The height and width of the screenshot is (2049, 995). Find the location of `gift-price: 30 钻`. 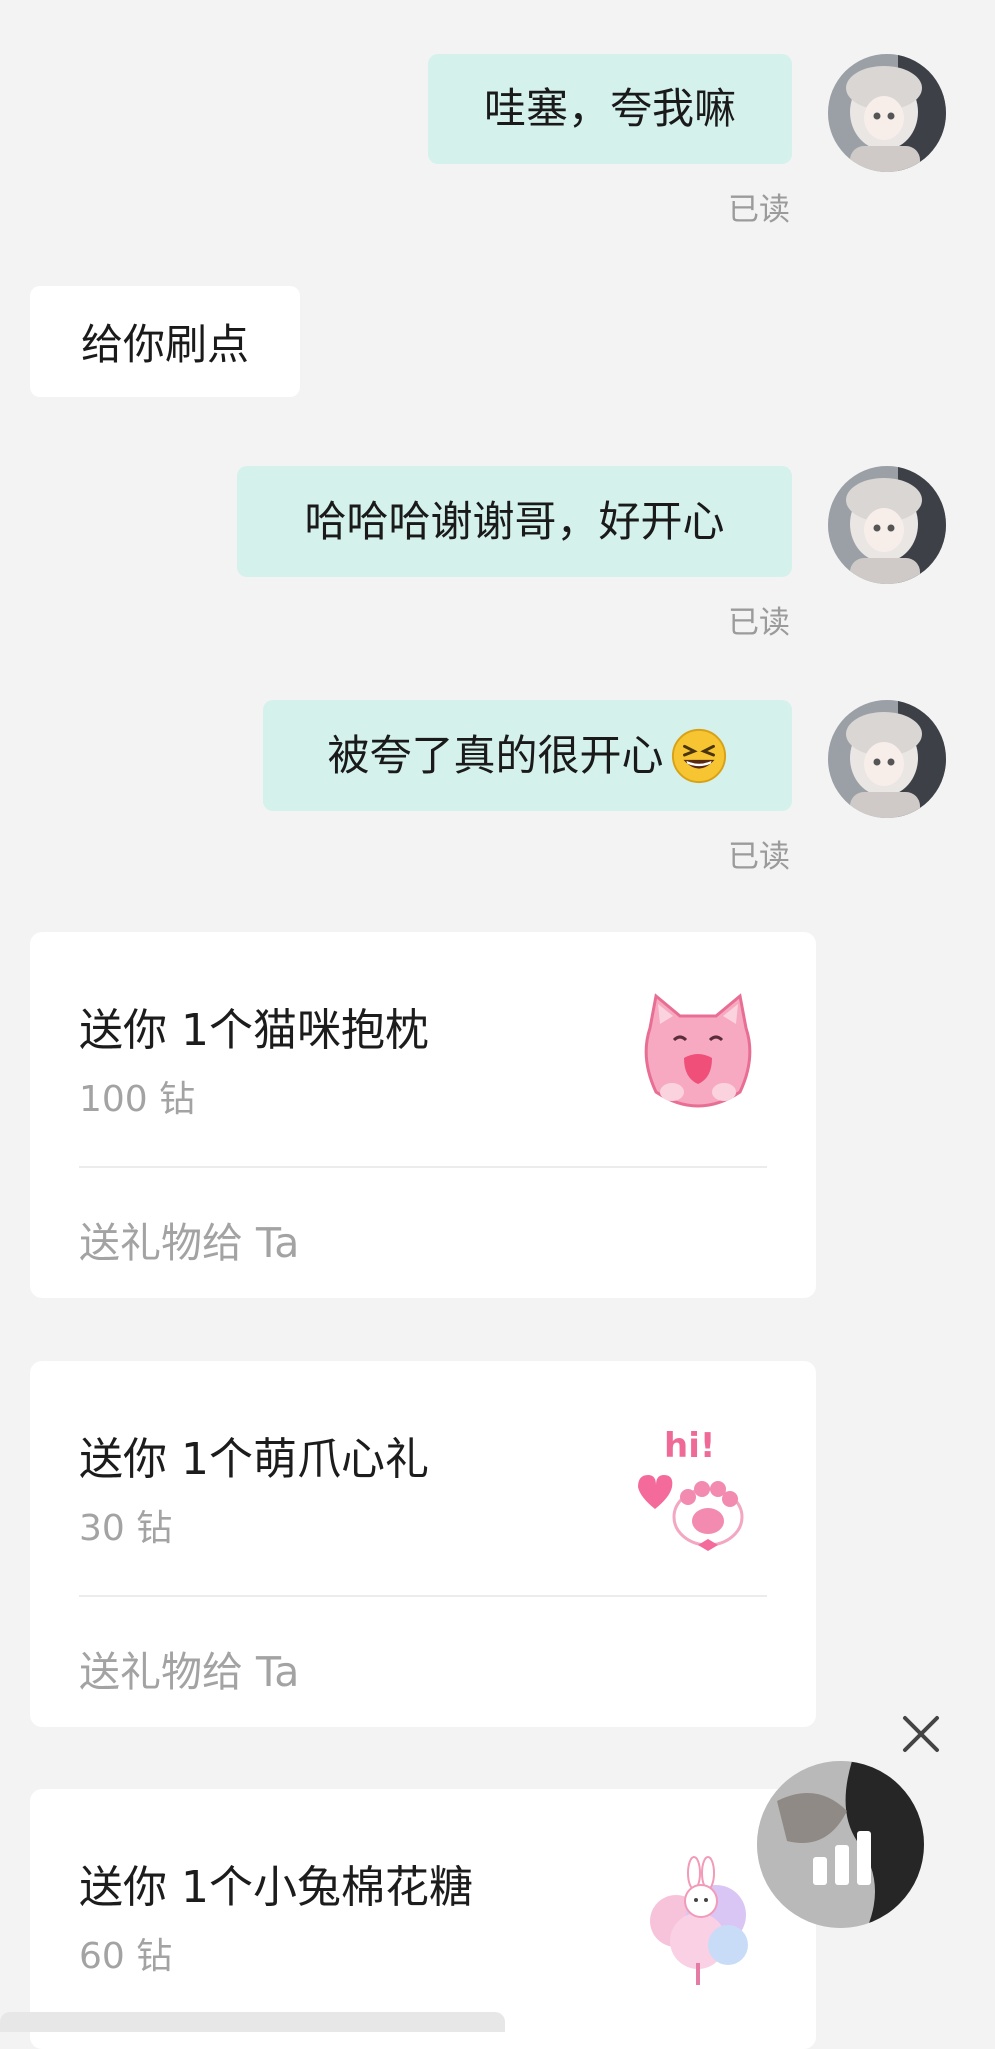

gift-price: 30 钻 is located at coordinates (126, 1528).